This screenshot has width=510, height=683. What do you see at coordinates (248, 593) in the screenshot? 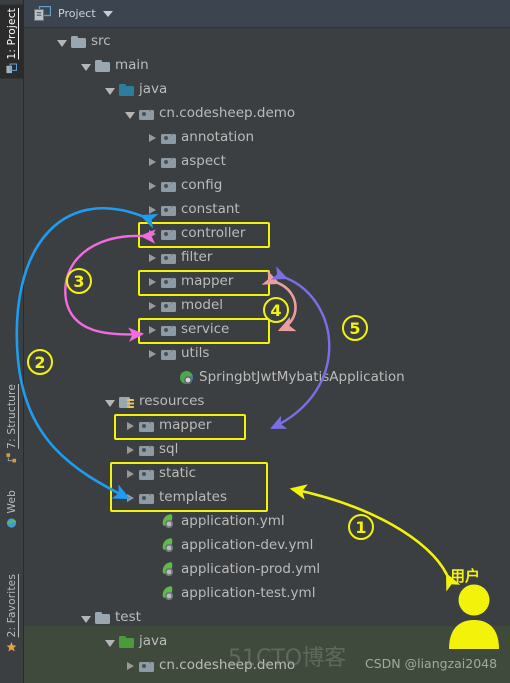
I see `tree-row-label: application-test.yml` at bounding box center [248, 593].